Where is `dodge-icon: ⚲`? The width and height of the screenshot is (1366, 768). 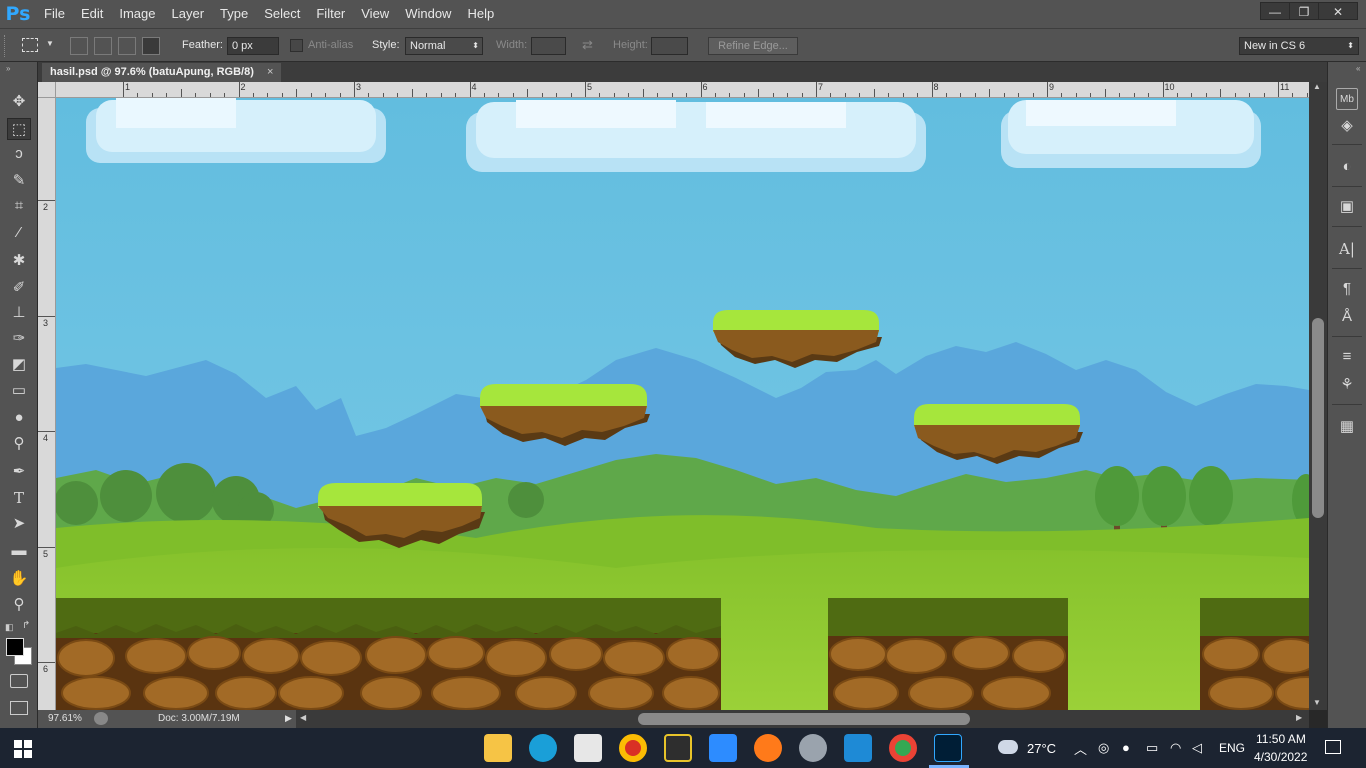 dodge-icon: ⚲ is located at coordinates (19, 444).